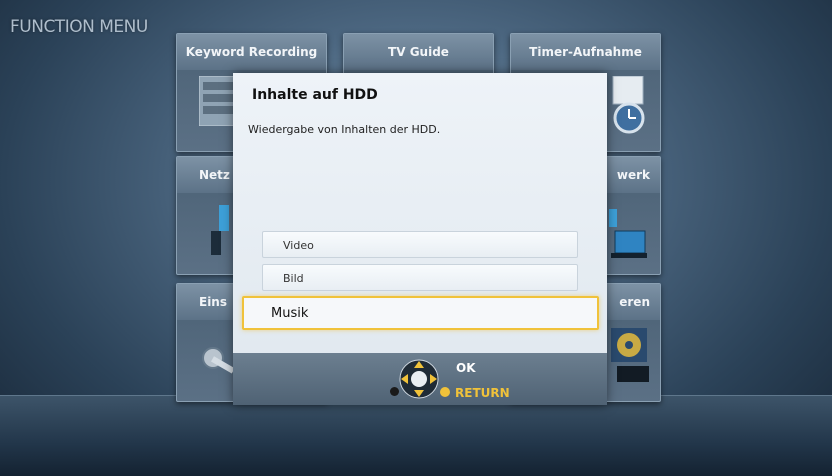  I want to click on tile-label-tv-guide: TV Guide, so click(418, 52).